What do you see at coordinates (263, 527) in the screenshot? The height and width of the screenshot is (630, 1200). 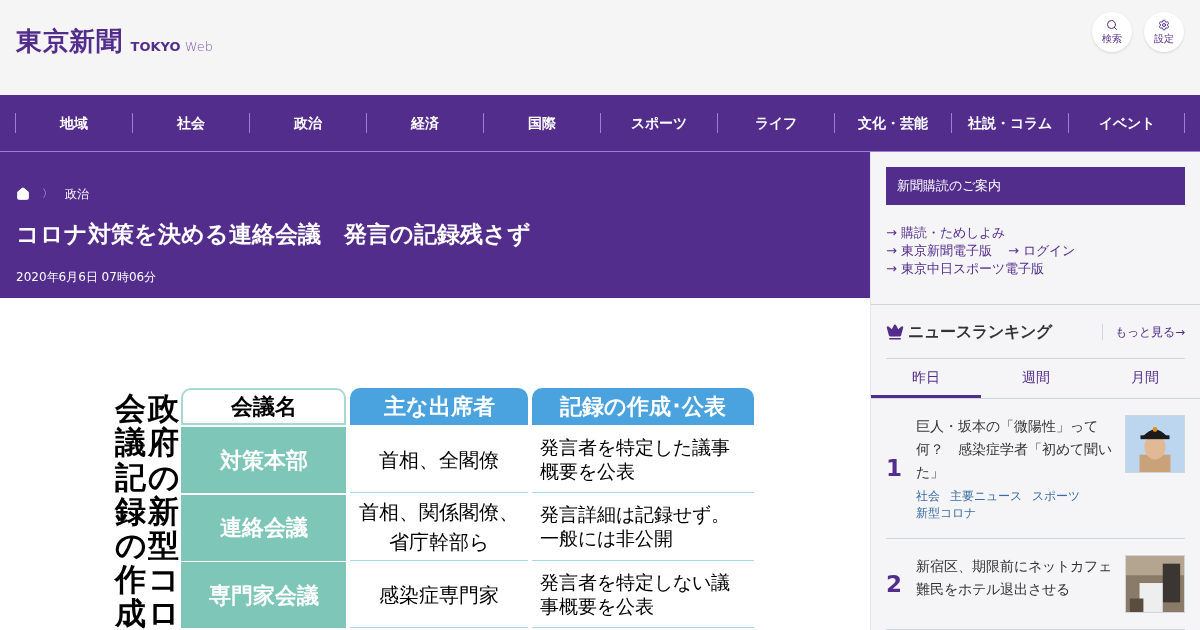 I see `figure-cell: 連絡会議` at bounding box center [263, 527].